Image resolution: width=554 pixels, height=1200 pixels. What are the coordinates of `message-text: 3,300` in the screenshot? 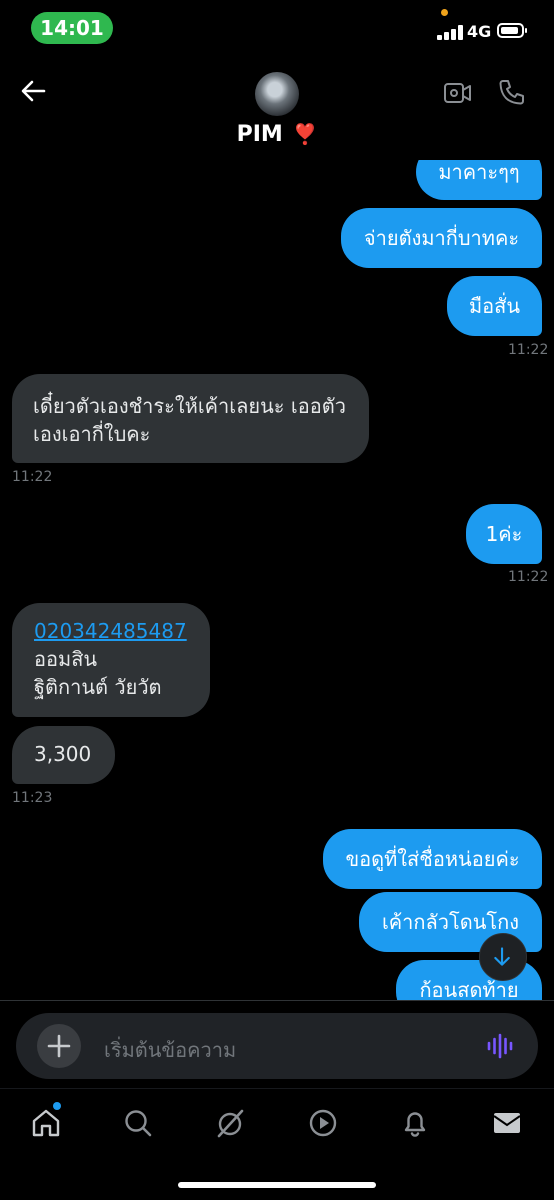 It's located at (63, 754).